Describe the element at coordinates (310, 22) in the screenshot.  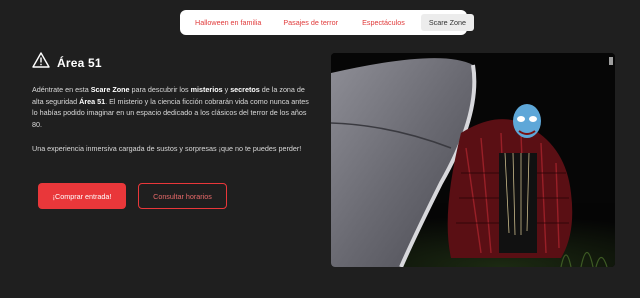
I see `tab-pasajes-de-terror: Pasajes de terror` at that location.